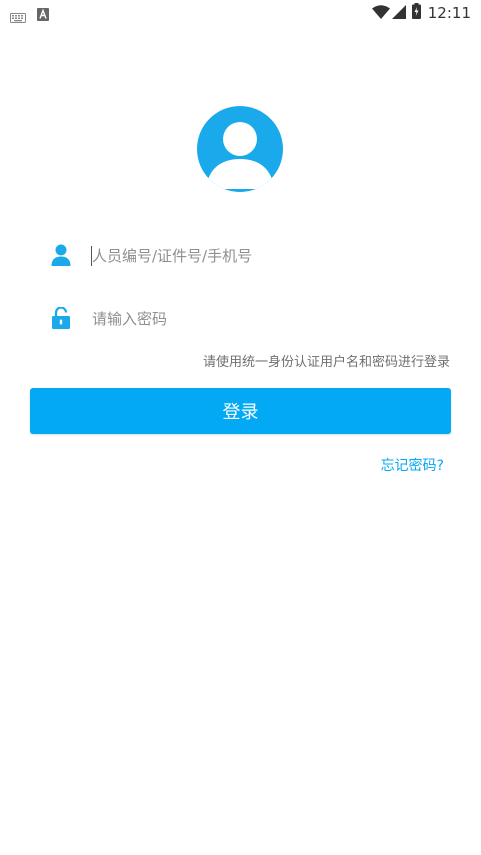 This screenshot has height=855, width=481. Describe the element at coordinates (18, 17) in the screenshot. I see `keyboard-icon` at that location.